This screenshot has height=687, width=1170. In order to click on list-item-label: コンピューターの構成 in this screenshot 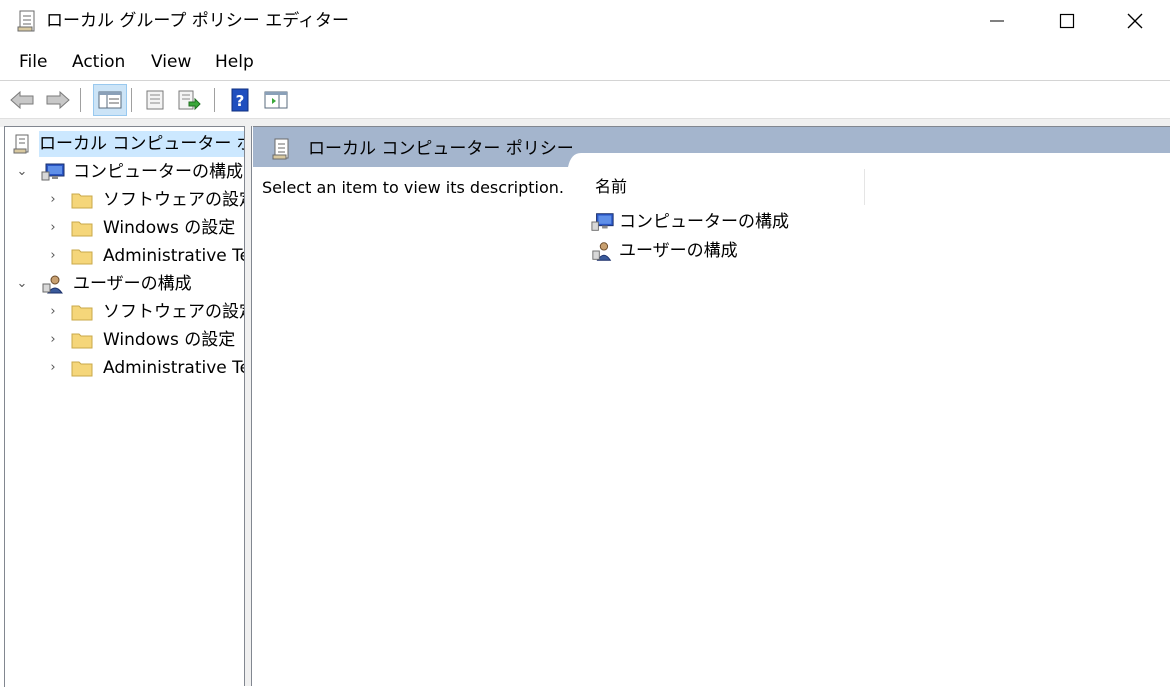, I will do `click(704, 222)`.